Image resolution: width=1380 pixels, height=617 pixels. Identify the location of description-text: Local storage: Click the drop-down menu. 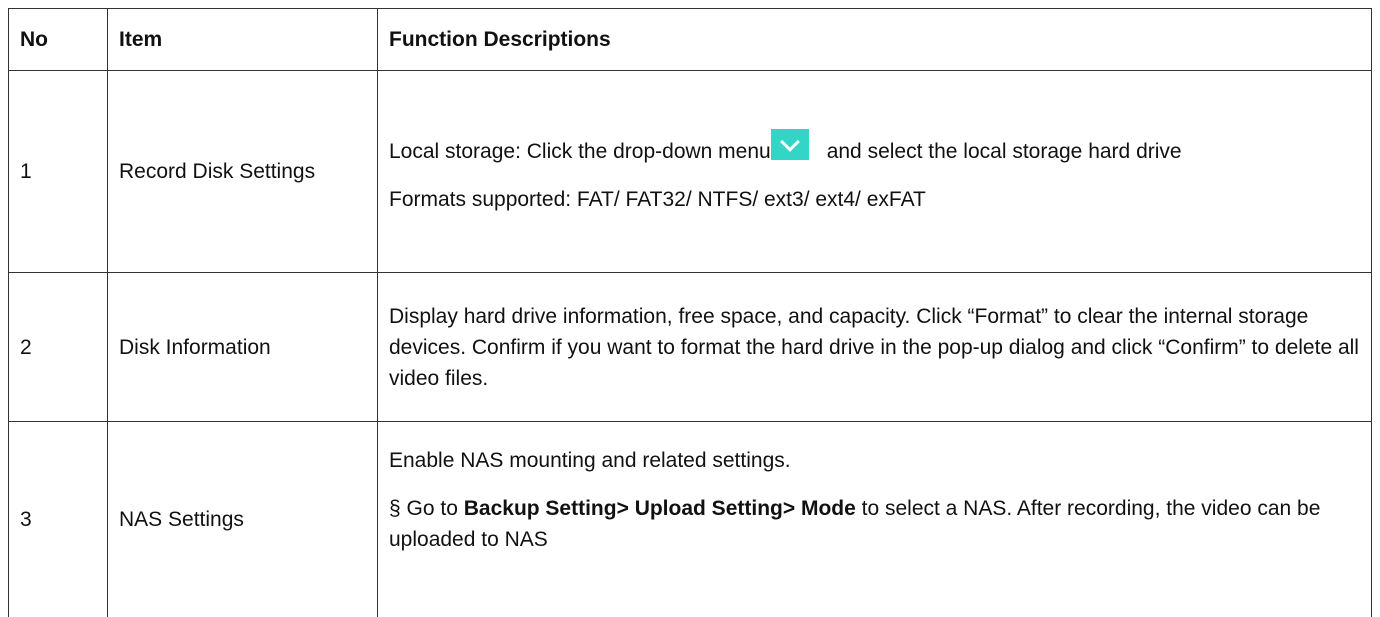
(580, 151).